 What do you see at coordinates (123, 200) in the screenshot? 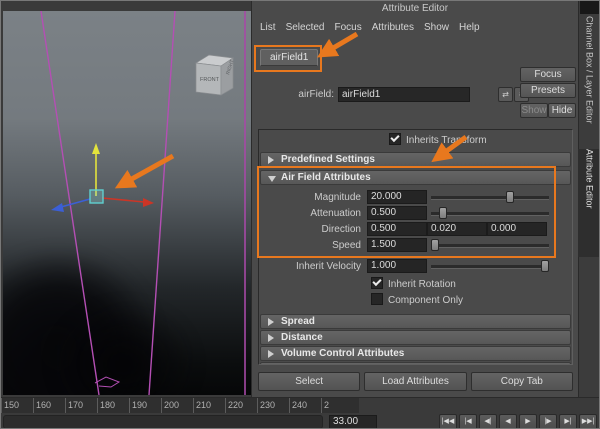
I see `manipulator-x-axis` at bounding box center [123, 200].